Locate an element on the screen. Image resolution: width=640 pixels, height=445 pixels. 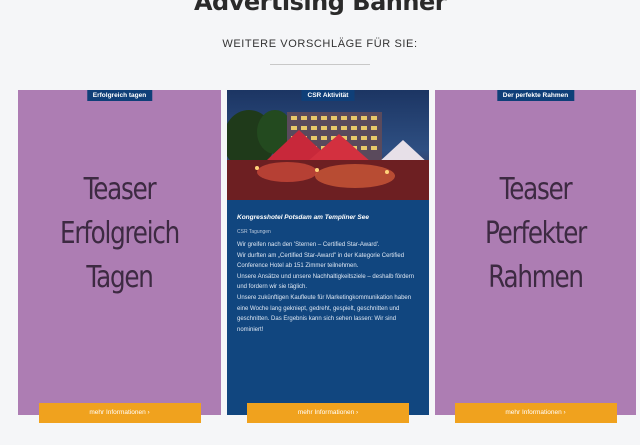
teaser-line: Tagen is located at coordinates (119, 277).